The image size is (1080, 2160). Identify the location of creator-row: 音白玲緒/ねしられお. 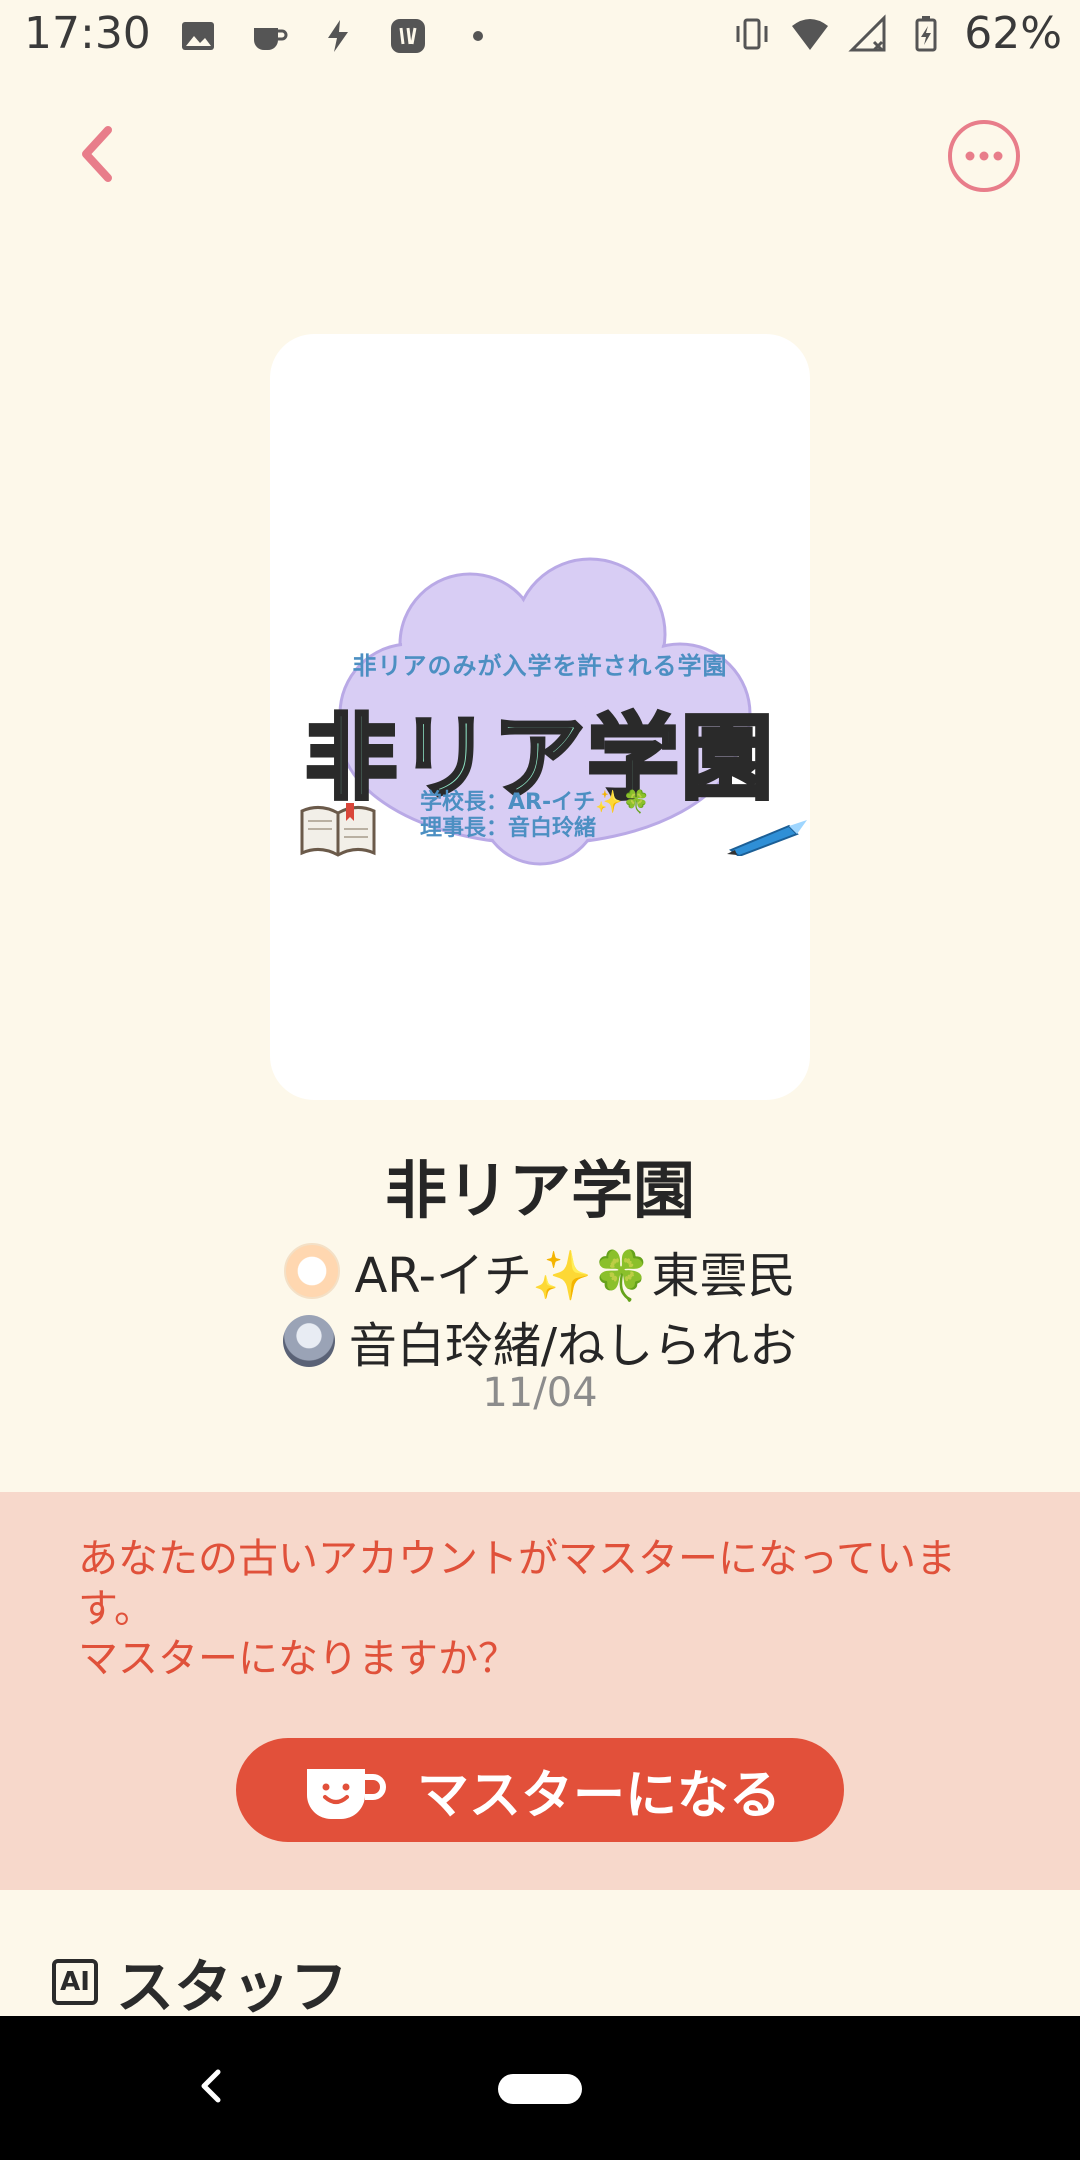
(540, 1341).